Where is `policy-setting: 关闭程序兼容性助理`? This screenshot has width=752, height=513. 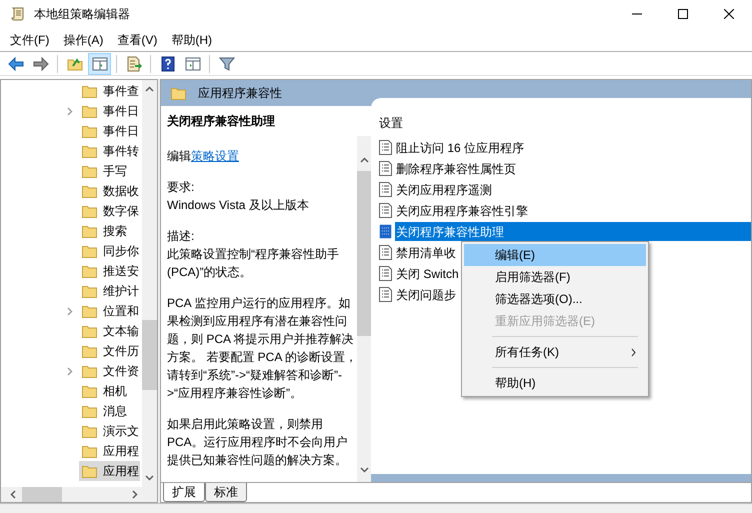
policy-setting: 关闭程序兼容性助理 is located at coordinates (573, 231).